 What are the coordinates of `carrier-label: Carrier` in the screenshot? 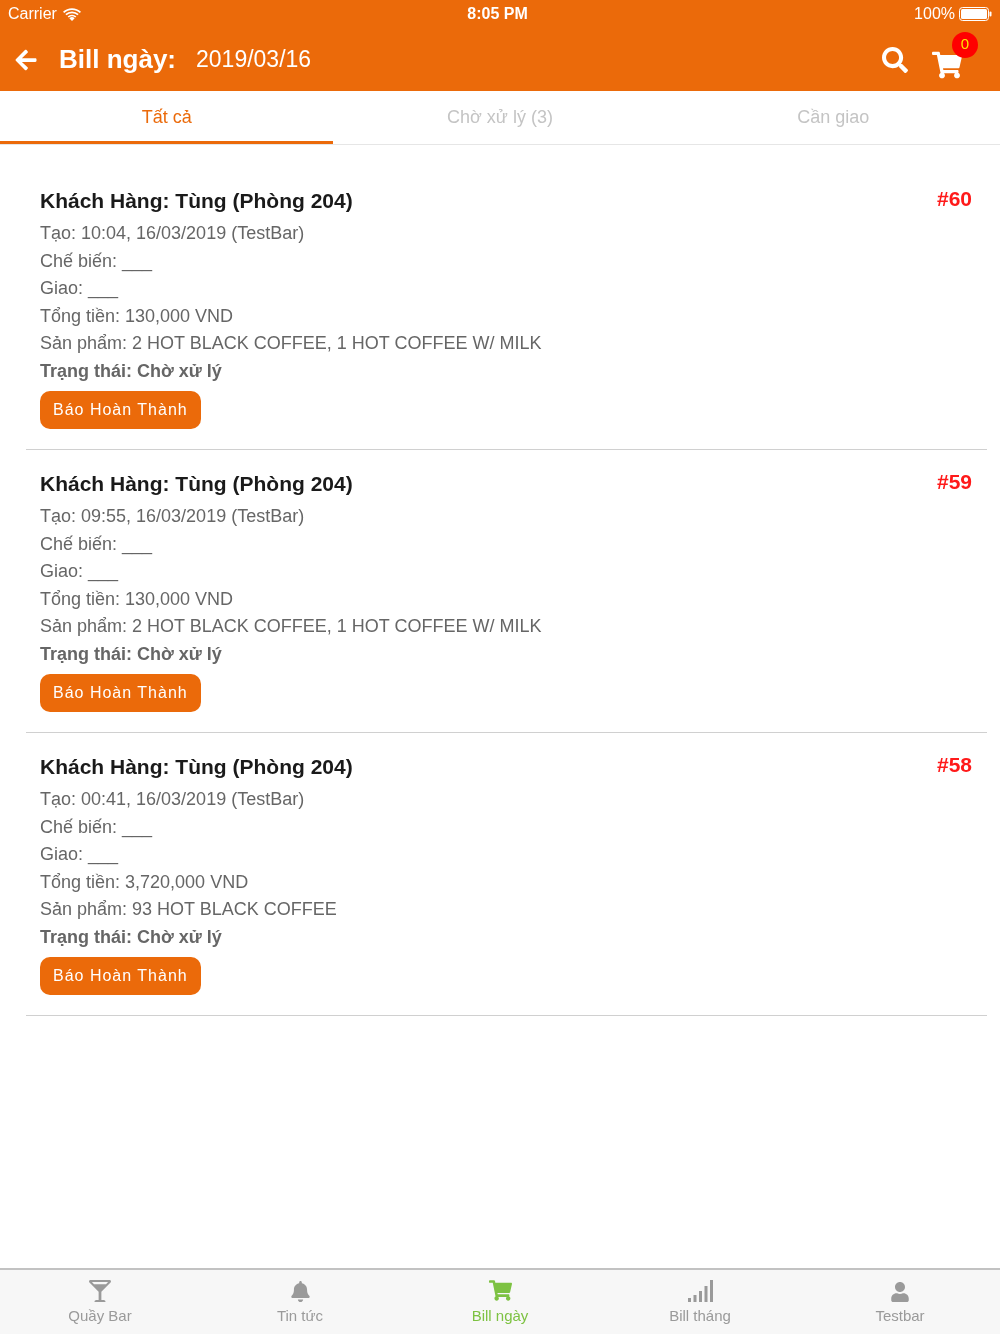 It's located at (32, 14).